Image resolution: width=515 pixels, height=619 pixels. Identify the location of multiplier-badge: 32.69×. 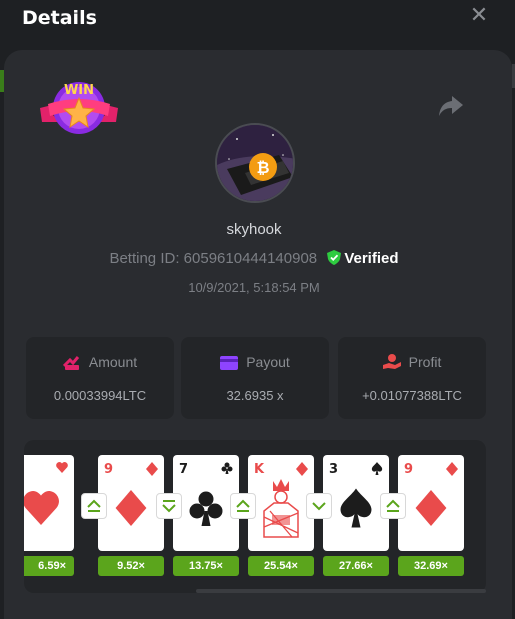
(431, 566).